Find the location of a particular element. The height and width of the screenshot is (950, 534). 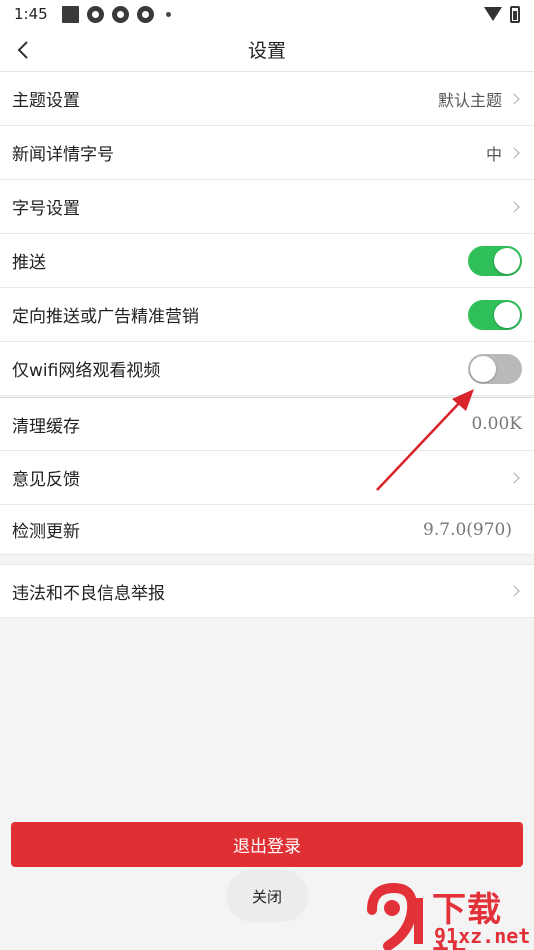

back-arrow-icon is located at coordinates (24, 50).